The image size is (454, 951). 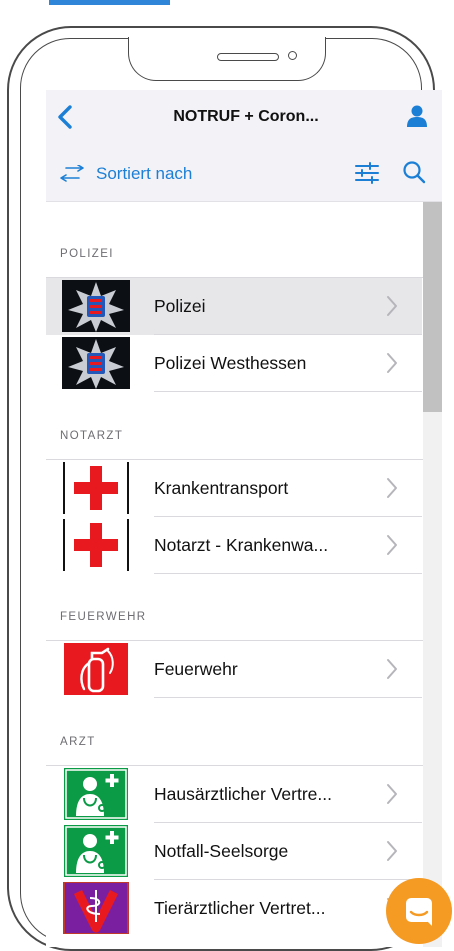 I want to click on sort-button: Sortiert nach, so click(x=144, y=174).